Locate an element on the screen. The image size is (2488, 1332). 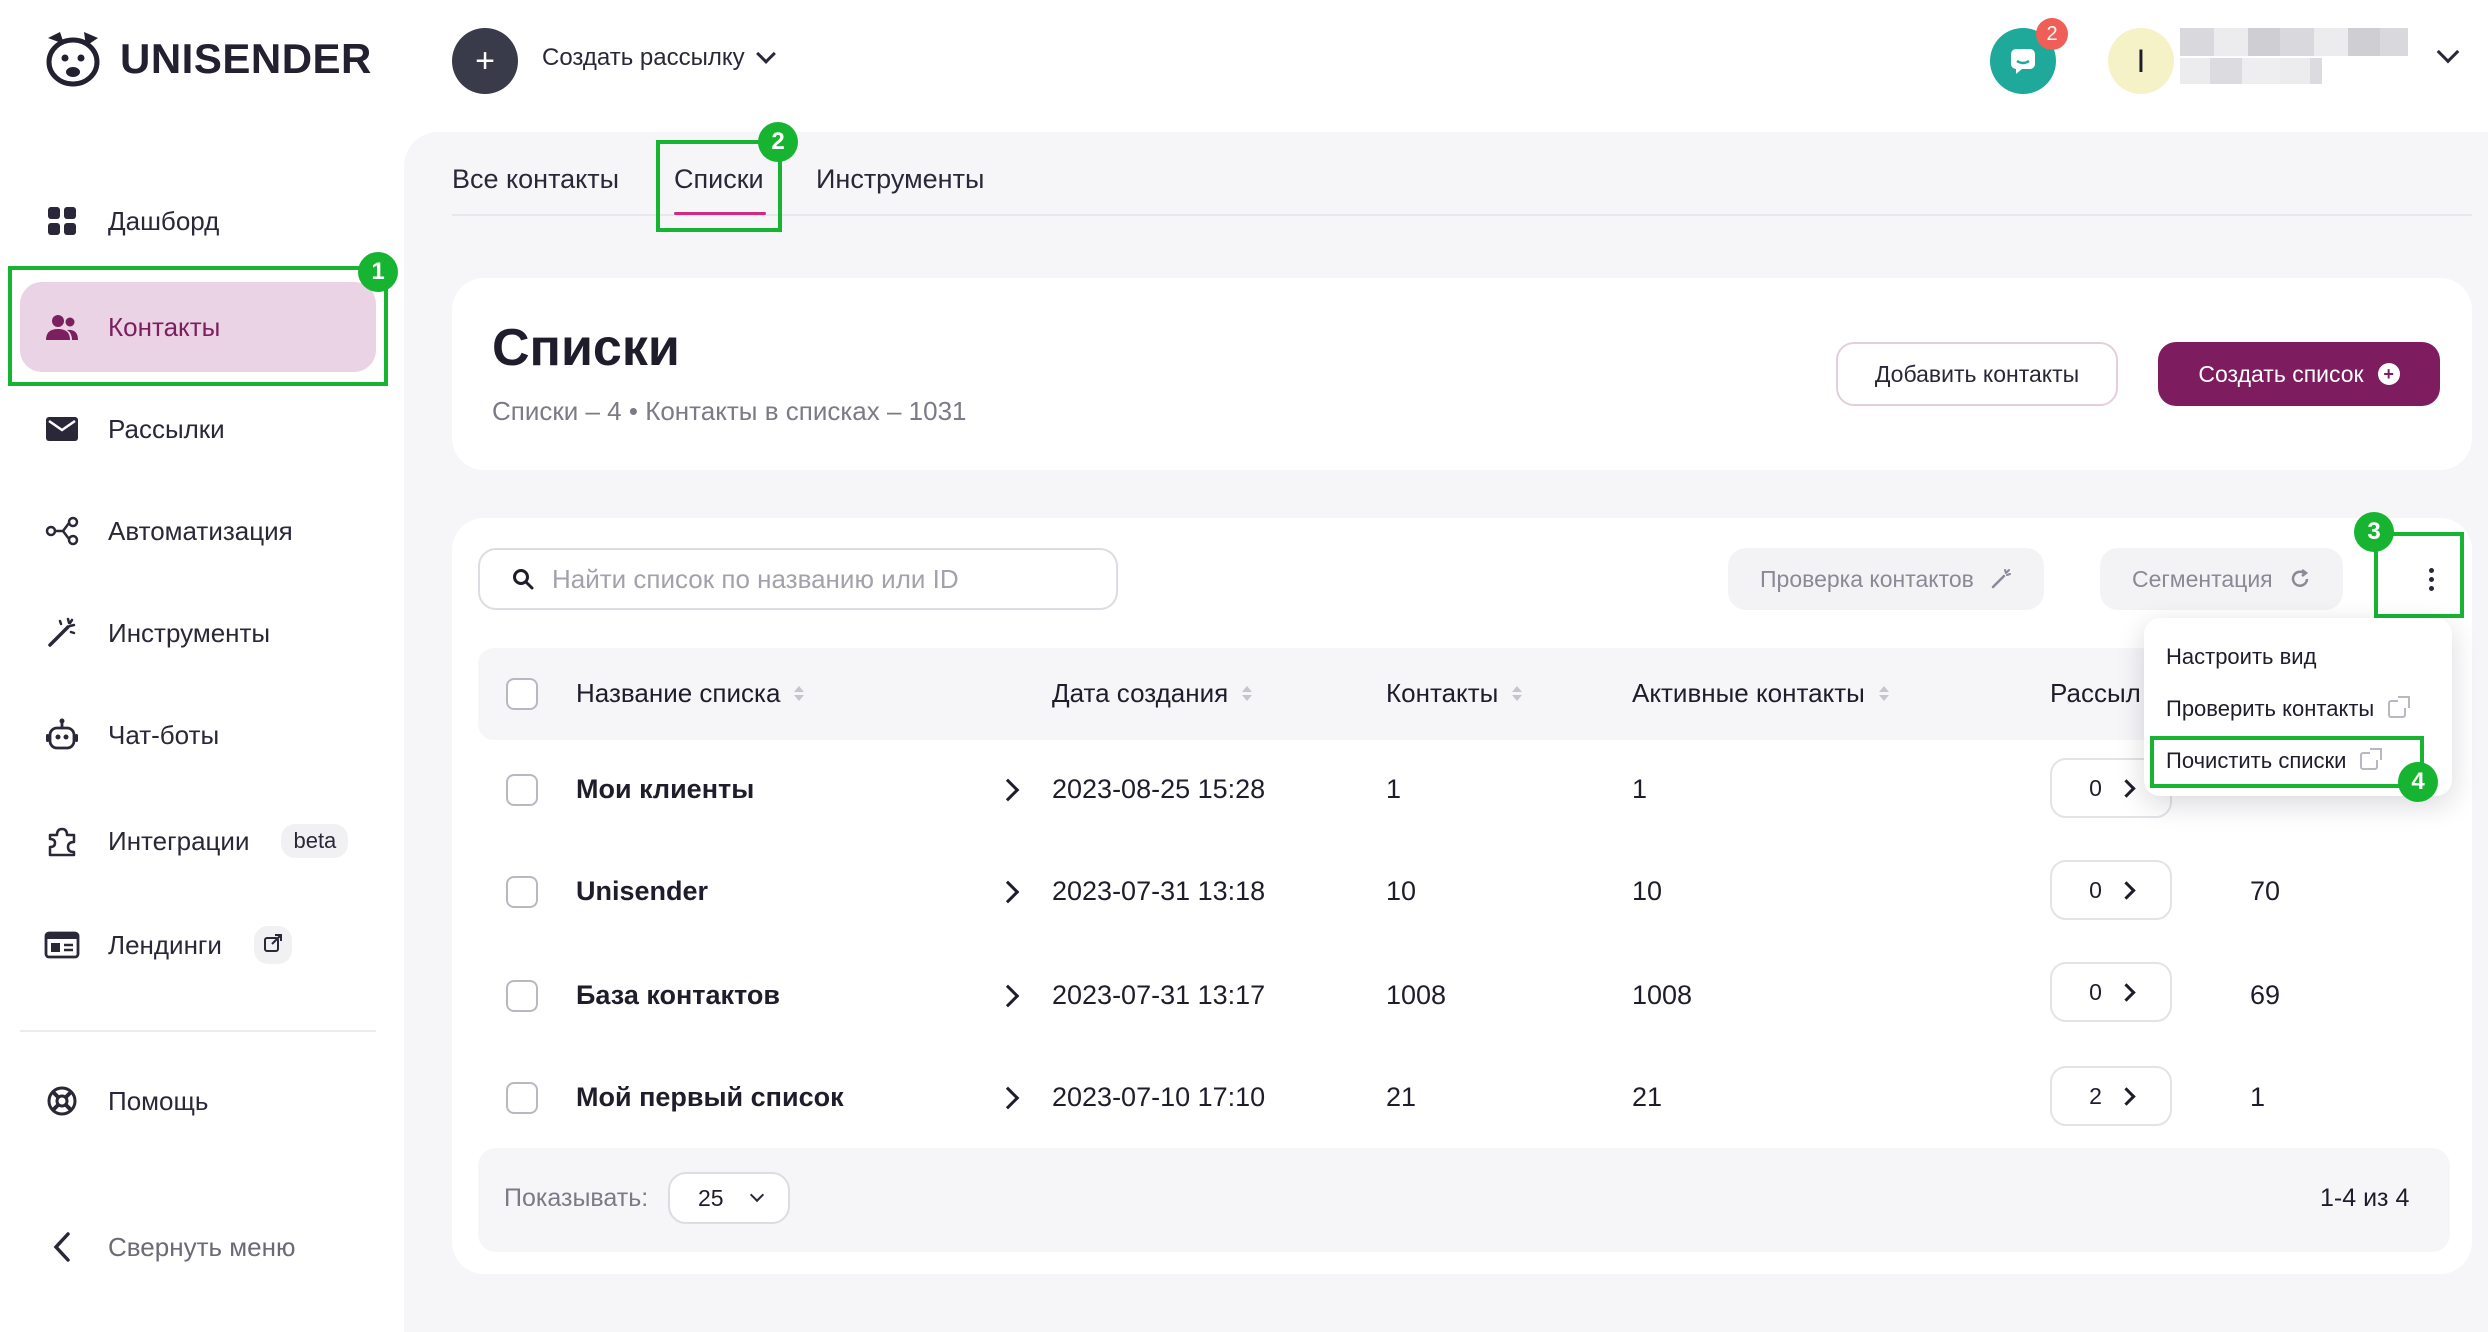
search-input: Найти список по названию или ID is located at coordinates (798, 579).